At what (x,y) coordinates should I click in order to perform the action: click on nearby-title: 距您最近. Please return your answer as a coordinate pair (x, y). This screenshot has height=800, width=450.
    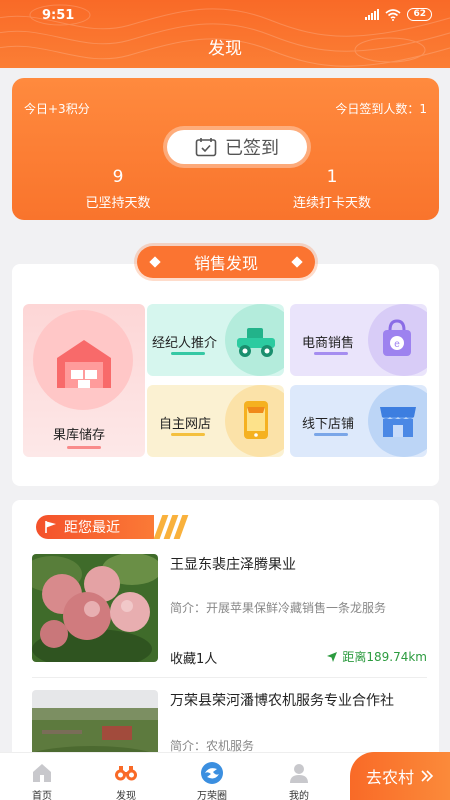
    Looking at the image, I should click on (95, 527).